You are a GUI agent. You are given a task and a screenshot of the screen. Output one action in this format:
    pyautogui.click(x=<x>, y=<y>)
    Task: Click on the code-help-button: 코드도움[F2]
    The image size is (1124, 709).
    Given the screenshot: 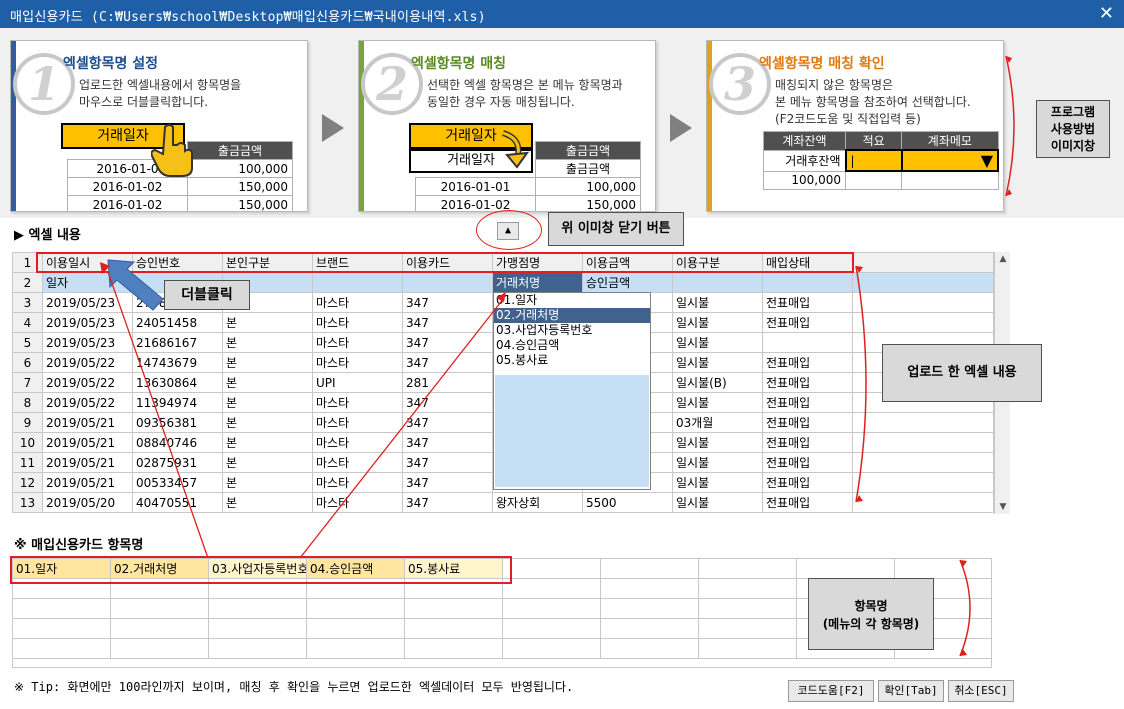 What is the action you would take?
    pyautogui.click(x=831, y=691)
    